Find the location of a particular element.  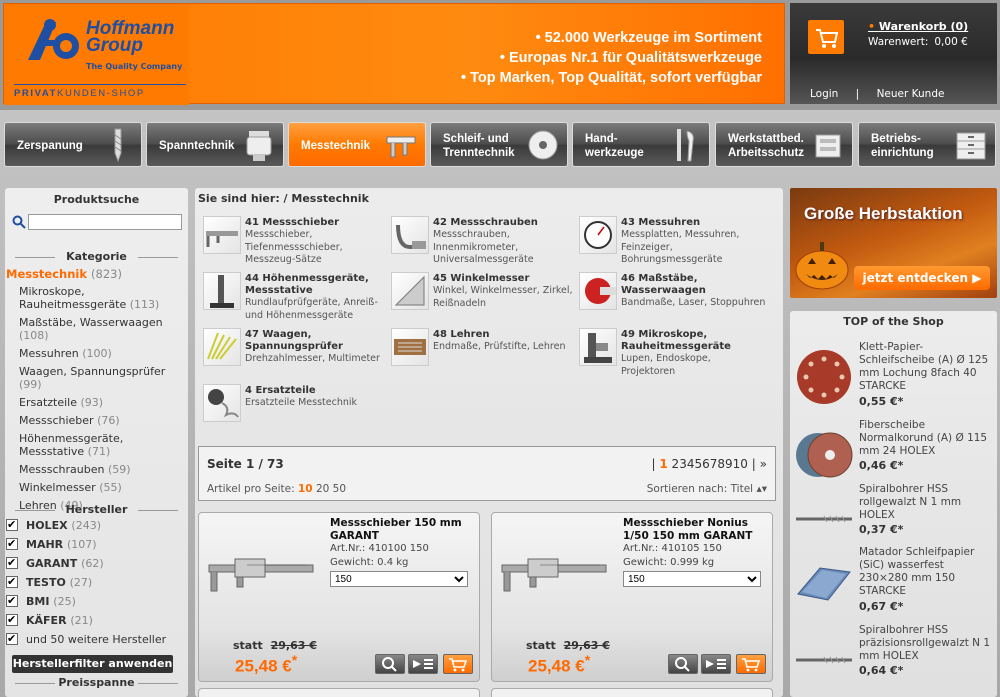

nav-tab-messtechnik: Messtechnik is located at coordinates (357, 144).